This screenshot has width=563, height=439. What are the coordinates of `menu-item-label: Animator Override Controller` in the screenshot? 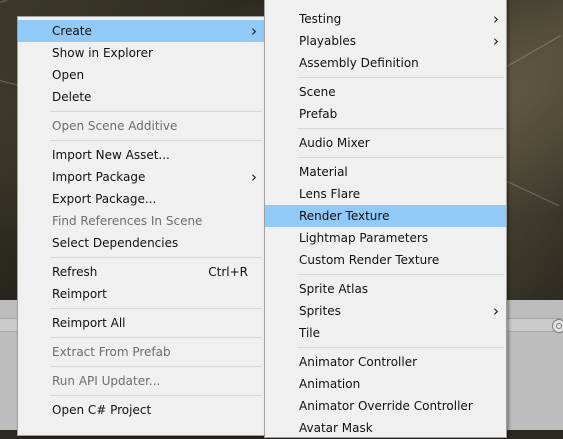 It's located at (386, 406).